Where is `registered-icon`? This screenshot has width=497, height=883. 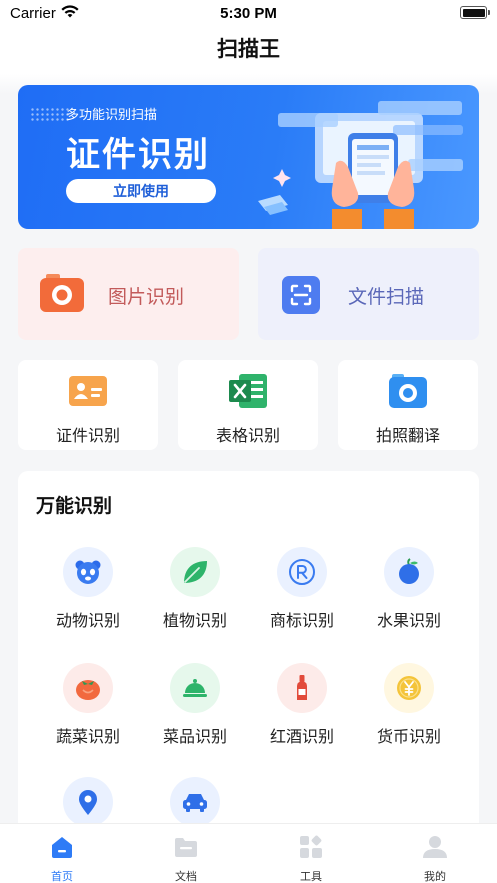 registered-icon is located at coordinates (302, 572).